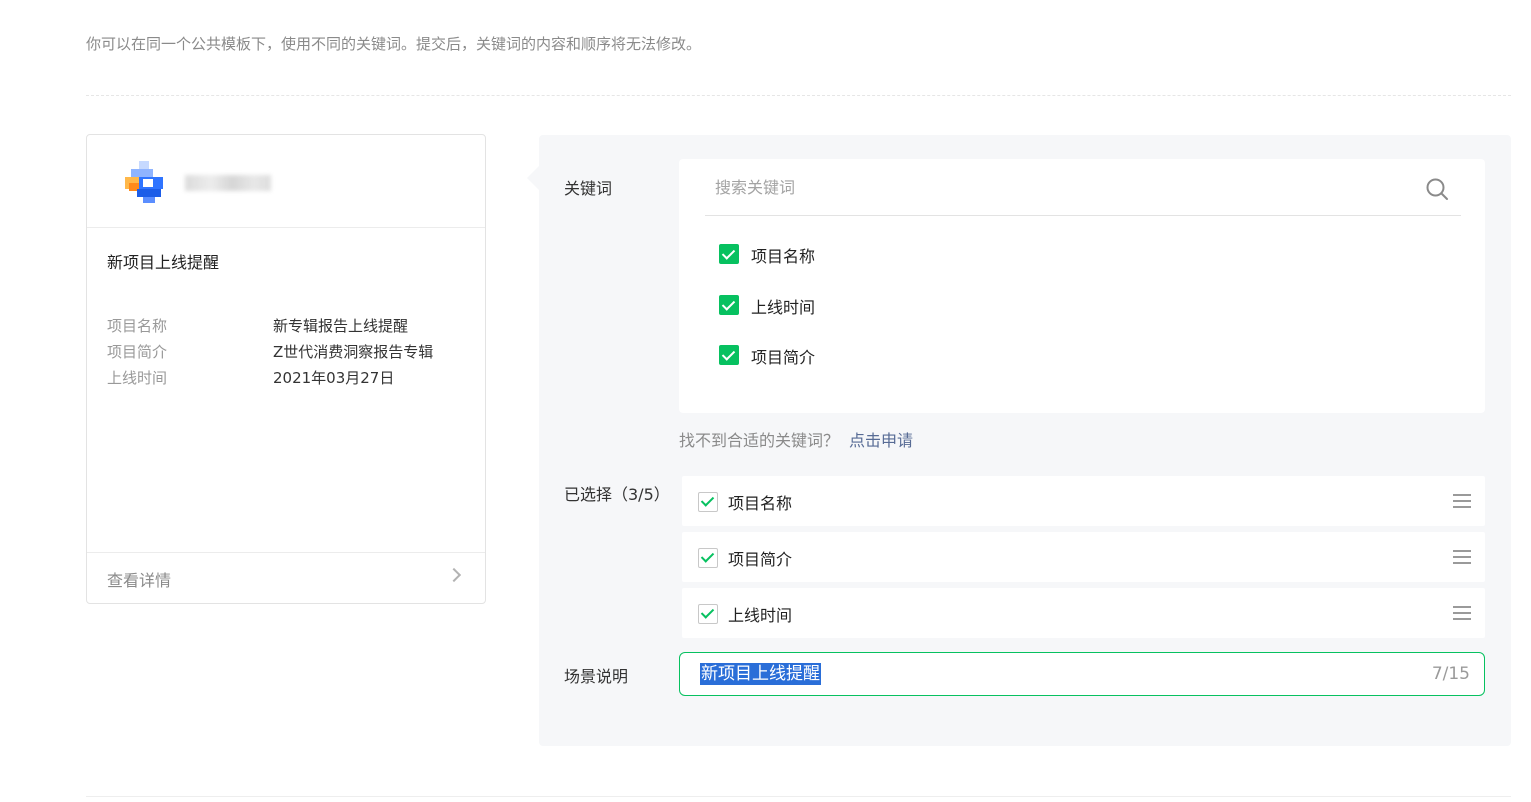 Image resolution: width=1531 pixels, height=802 pixels. I want to click on search-icon, so click(1437, 189).